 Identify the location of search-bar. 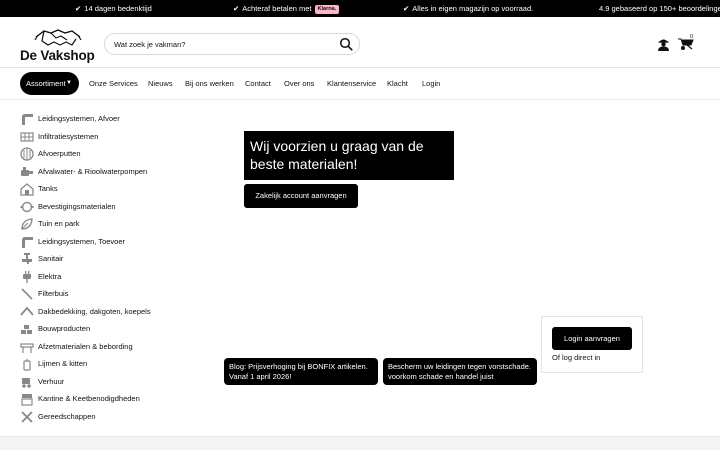
(232, 44).